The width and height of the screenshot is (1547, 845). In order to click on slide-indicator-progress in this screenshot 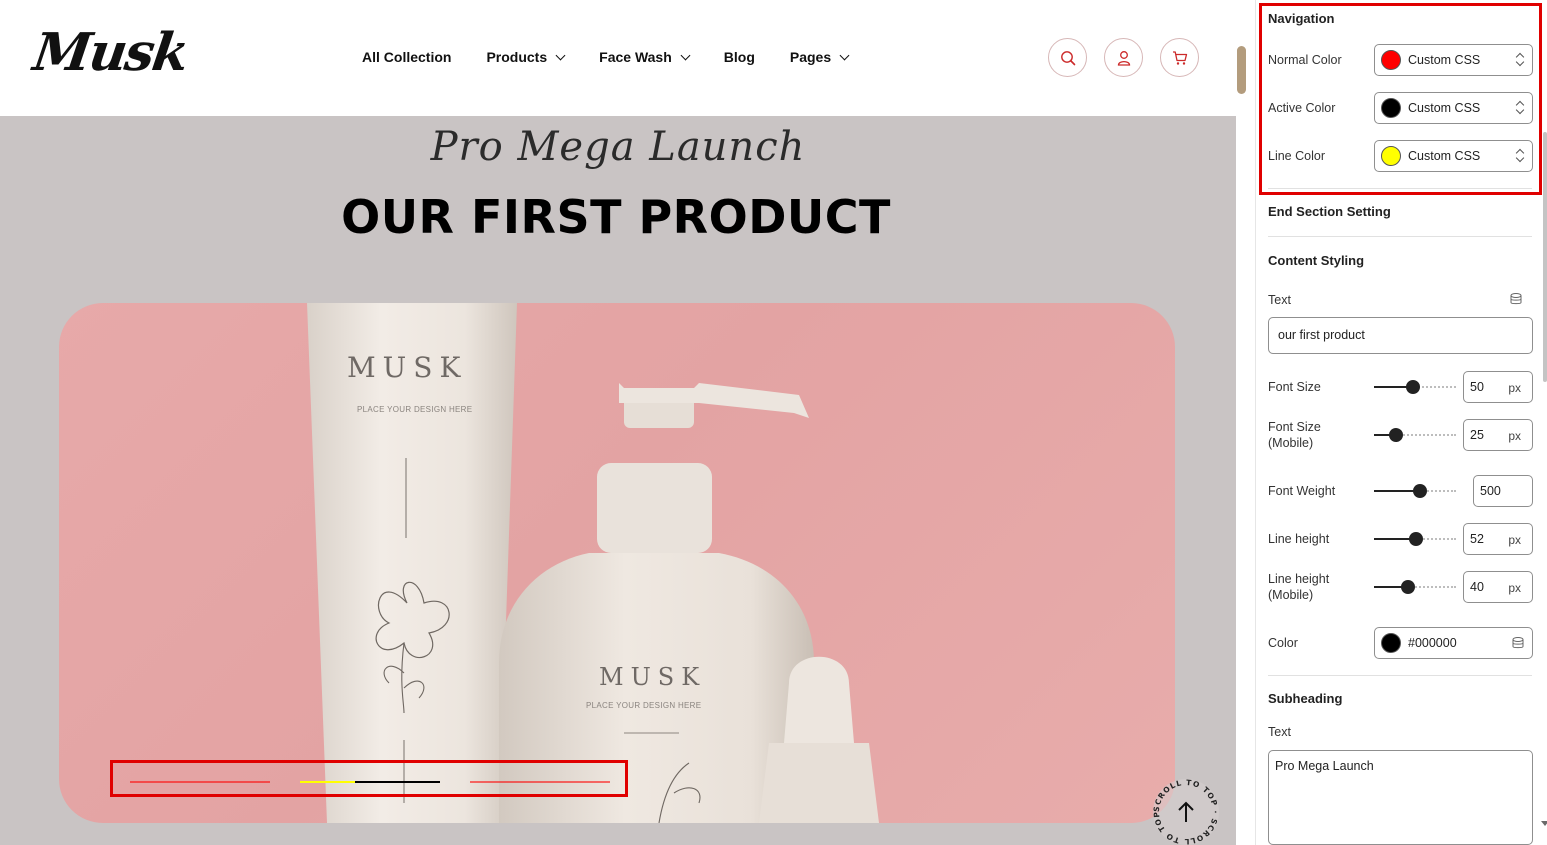, I will do `click(327, 782)`.